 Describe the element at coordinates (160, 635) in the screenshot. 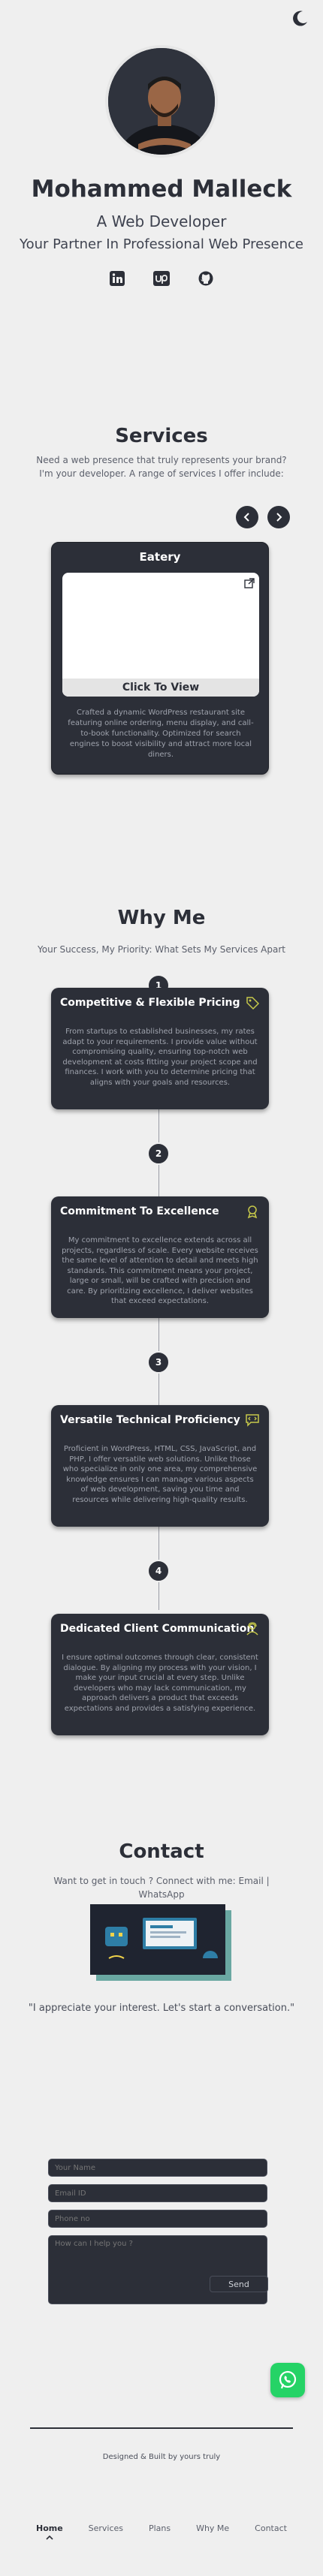

I see `project-preview: Click To View` at that location.